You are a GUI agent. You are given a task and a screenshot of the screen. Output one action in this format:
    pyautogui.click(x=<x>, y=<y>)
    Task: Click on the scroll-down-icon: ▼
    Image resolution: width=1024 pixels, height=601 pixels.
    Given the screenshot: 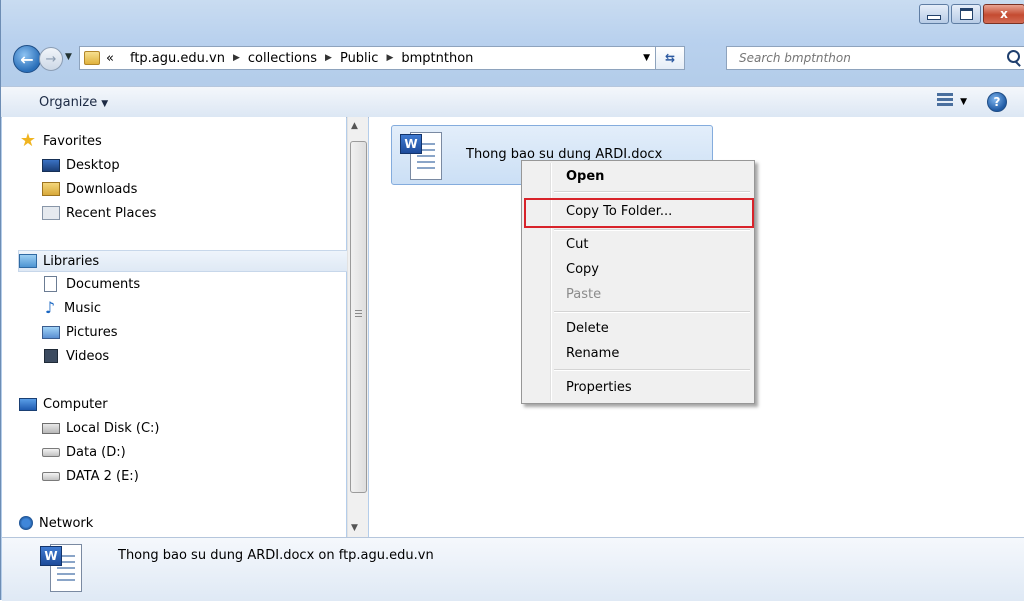 What is the action you would take?
    pyautogui.click(x=354, y=528)
    